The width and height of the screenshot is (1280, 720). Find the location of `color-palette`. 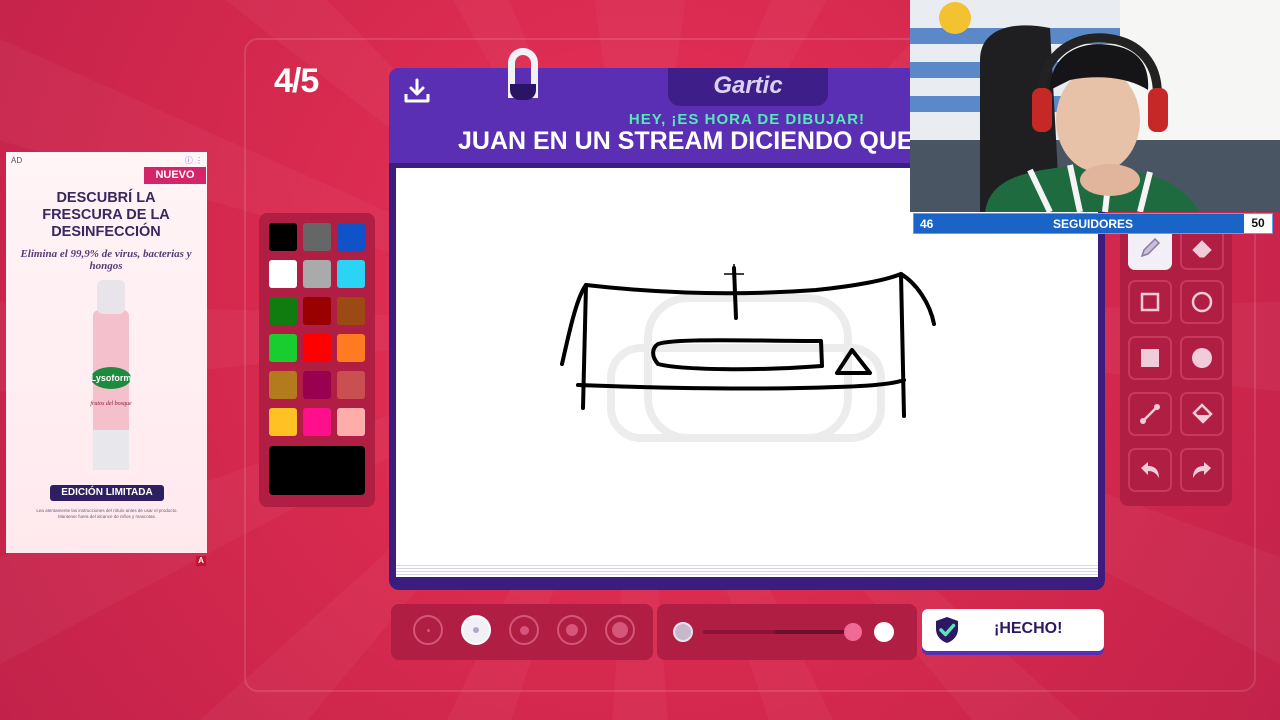

color-palette is located at coordinates (317, 360).